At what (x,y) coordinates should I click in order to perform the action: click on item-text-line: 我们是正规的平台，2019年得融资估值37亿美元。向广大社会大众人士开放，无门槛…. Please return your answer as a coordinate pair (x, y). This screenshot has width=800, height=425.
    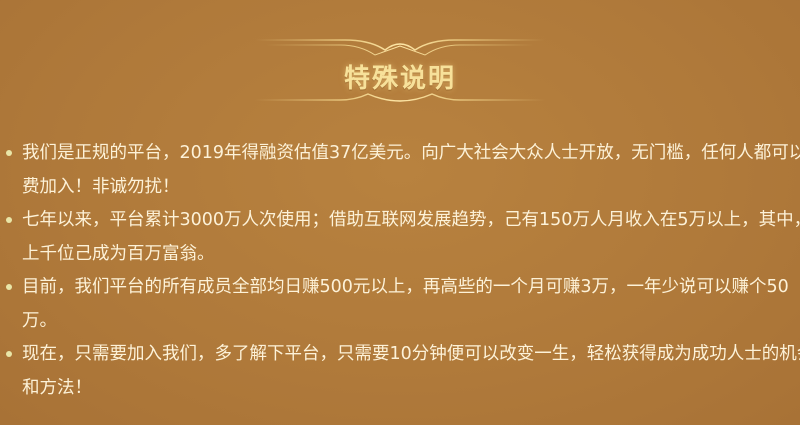
    Looking at the image, I should click on (411, 153).